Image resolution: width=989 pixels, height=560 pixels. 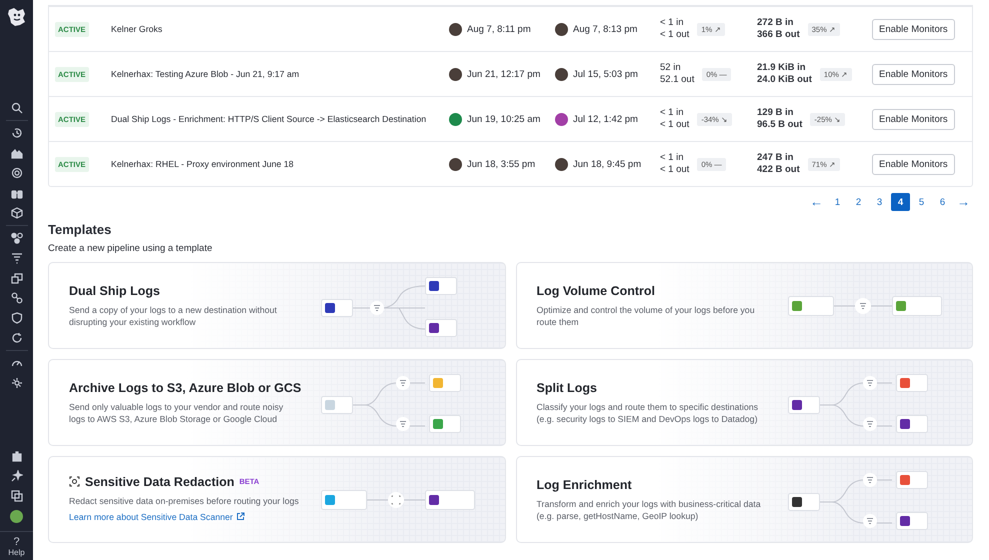 I want to click on card-title: Dual Ship Logs, so click(x=114, y=291).